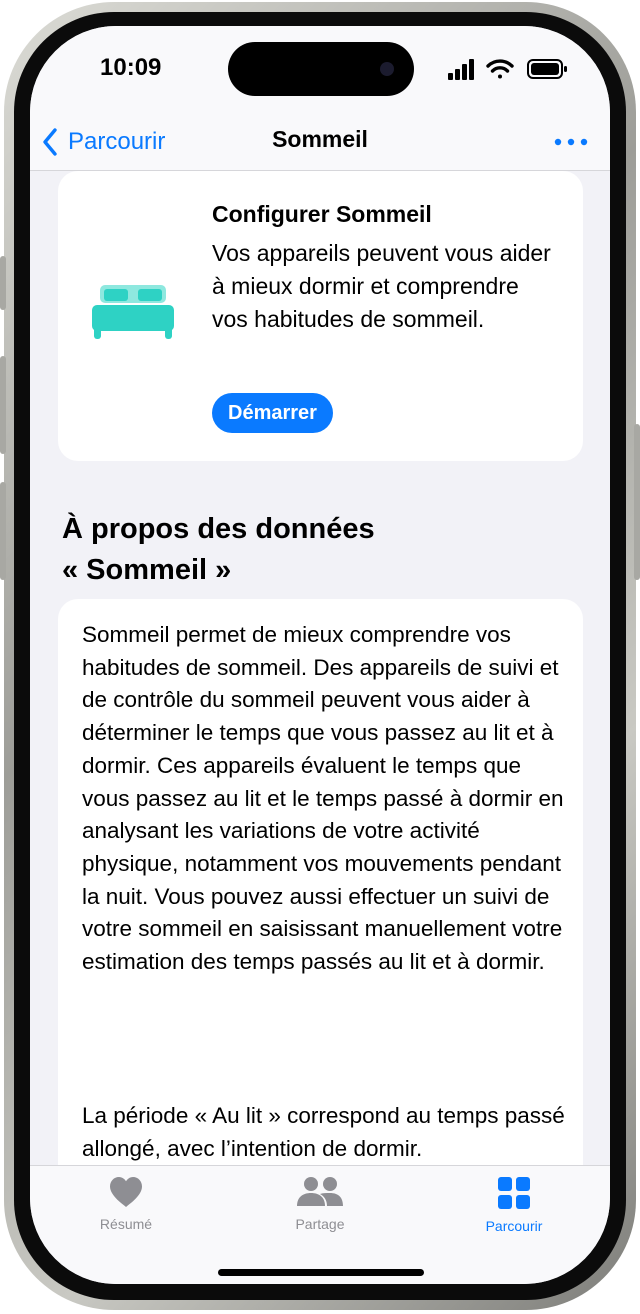 The width and height of the screenshot is (640, 1314). What do you see at coordinates (126, 1224) in the screenshot?
I see `tab-summary-label: Résumé` at bounding box center [126, 1224].